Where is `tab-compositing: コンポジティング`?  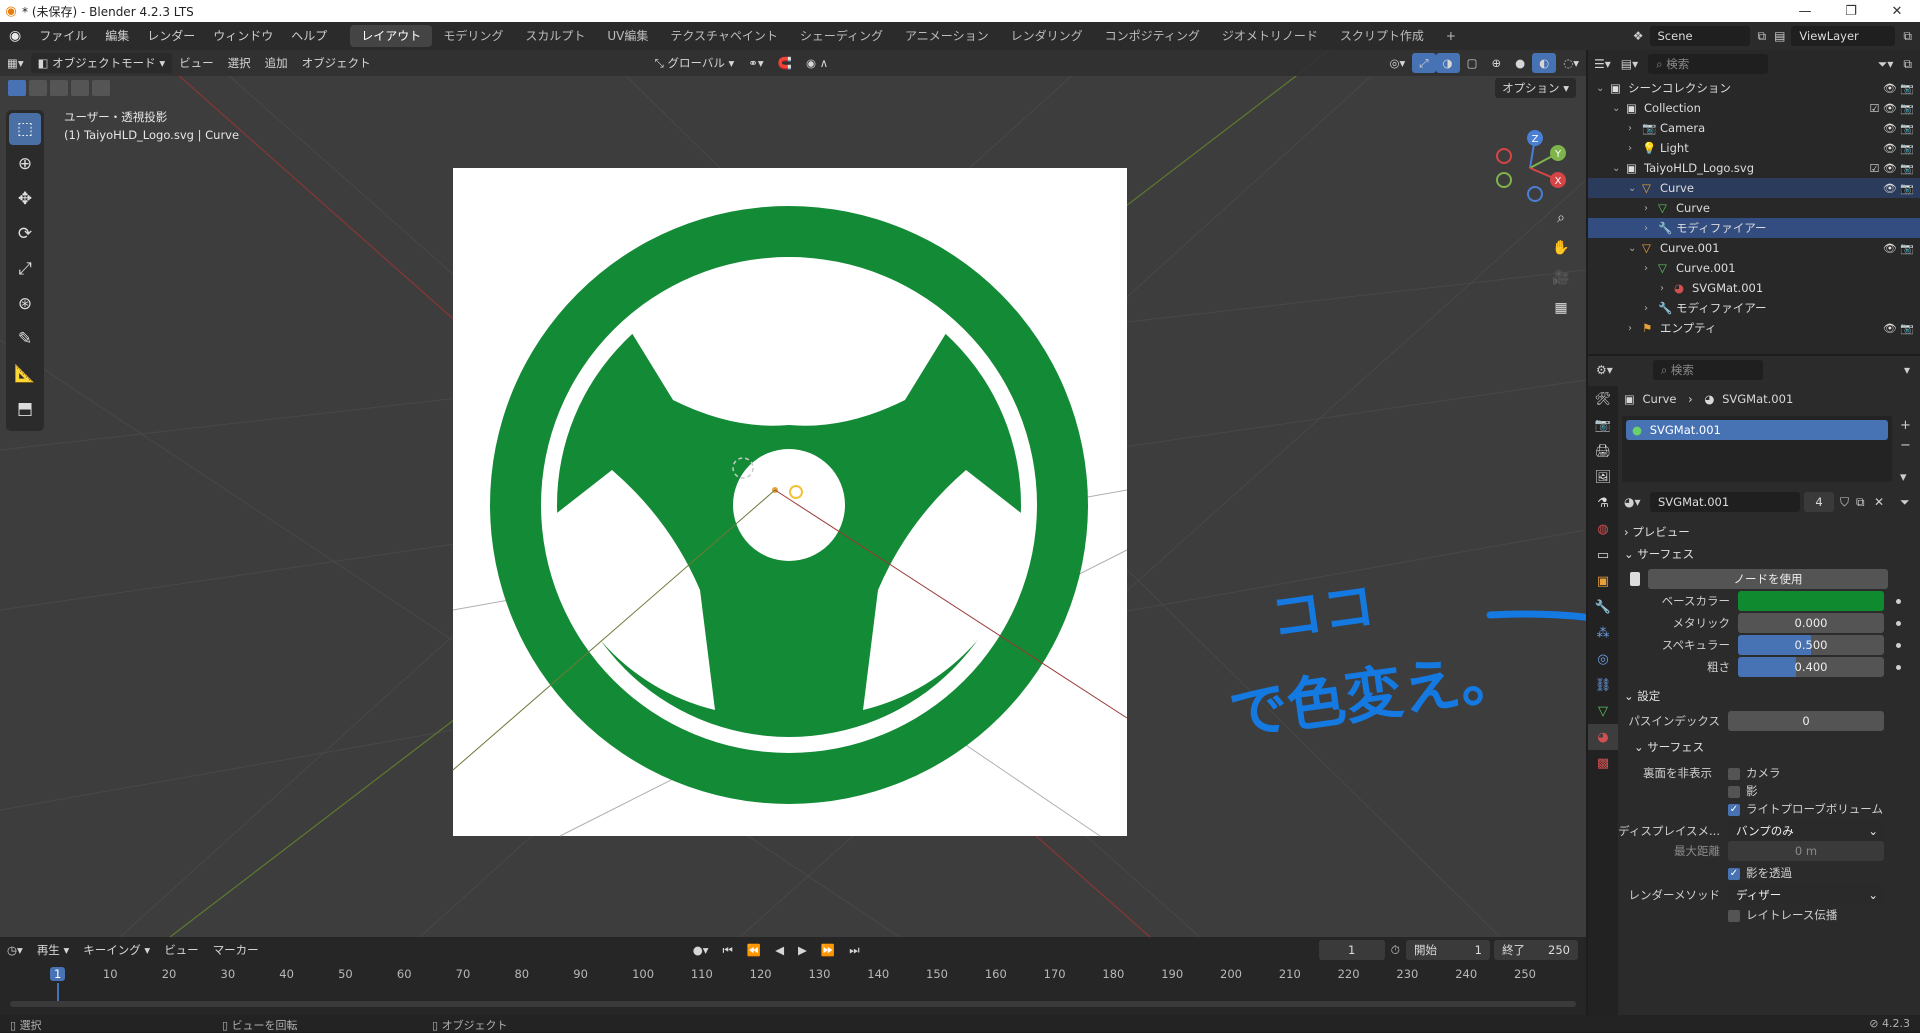
tab-compositing: コンポジティング is located at coordinates (1152, 36).